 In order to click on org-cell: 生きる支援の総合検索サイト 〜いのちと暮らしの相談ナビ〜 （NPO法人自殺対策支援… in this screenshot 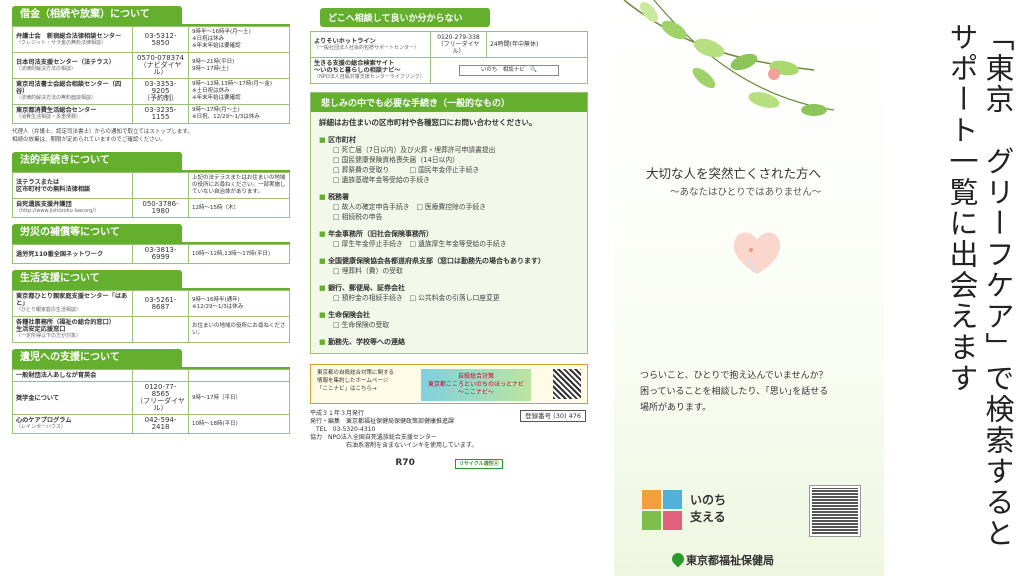, I will do `click(370, 70)`.